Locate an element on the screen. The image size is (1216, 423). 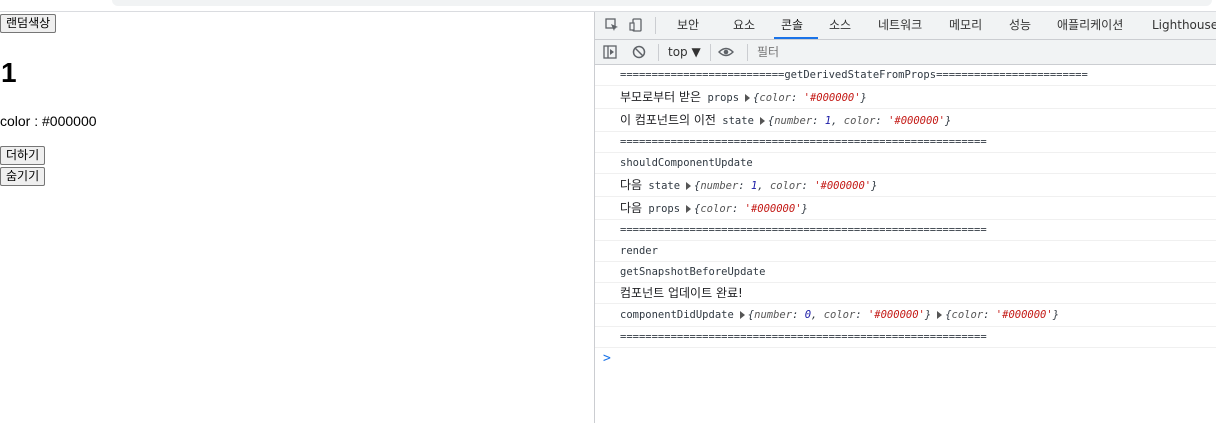
tab-console: 콘솔 is located at coordinates (792, 25).